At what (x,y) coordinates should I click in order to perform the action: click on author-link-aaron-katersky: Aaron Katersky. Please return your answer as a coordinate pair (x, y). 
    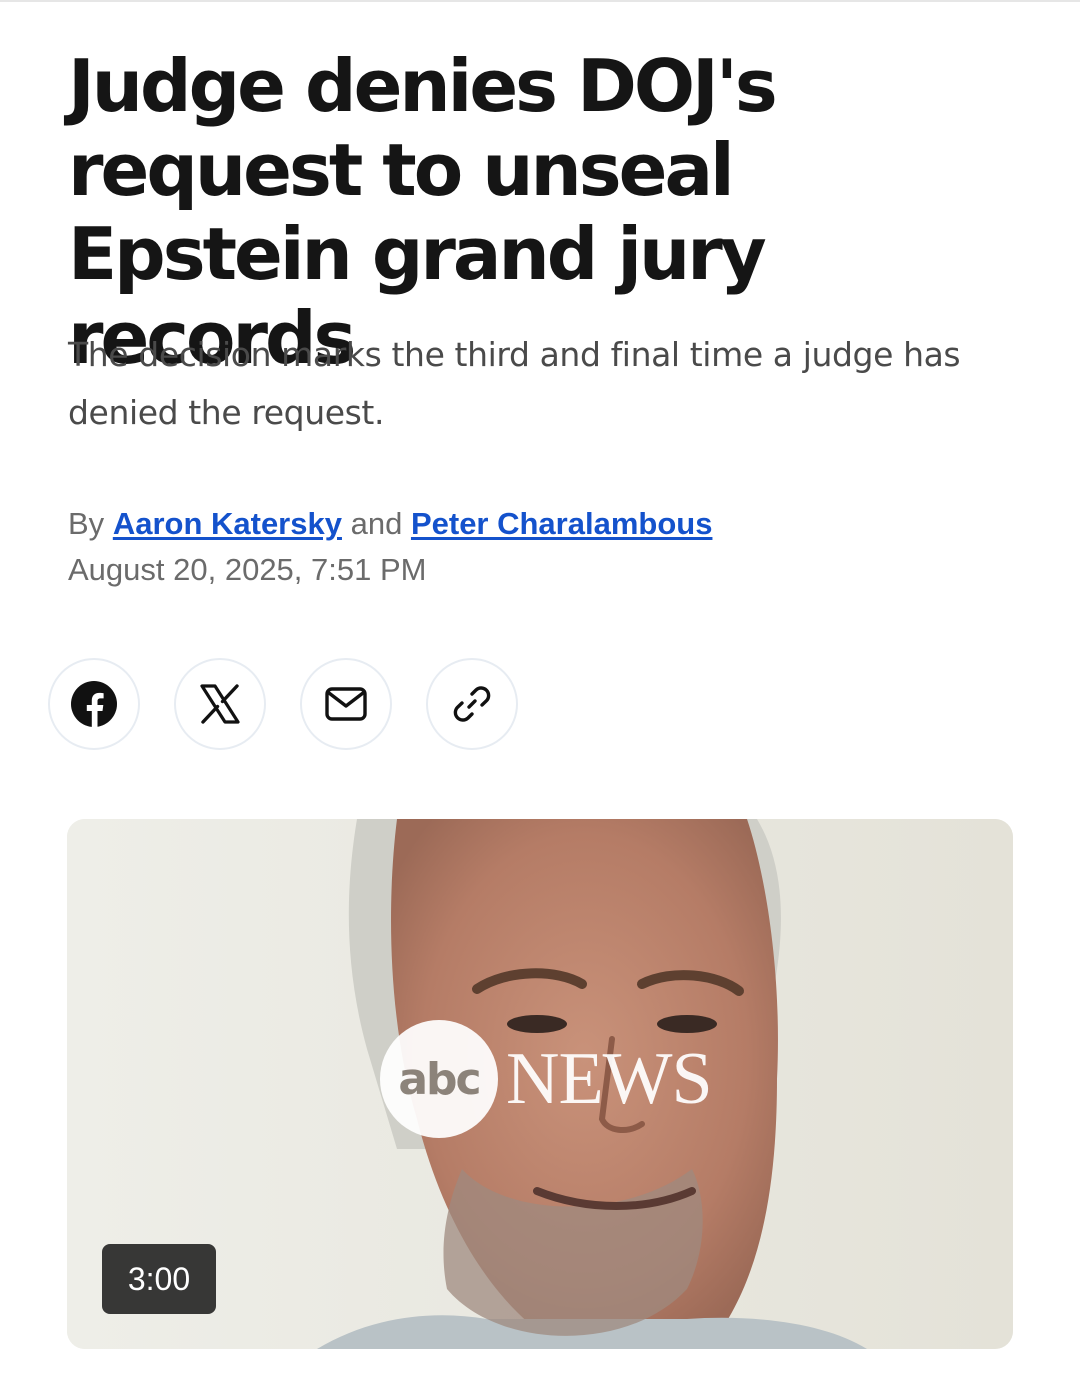
    Looking at the image, I should click on (227, 523).